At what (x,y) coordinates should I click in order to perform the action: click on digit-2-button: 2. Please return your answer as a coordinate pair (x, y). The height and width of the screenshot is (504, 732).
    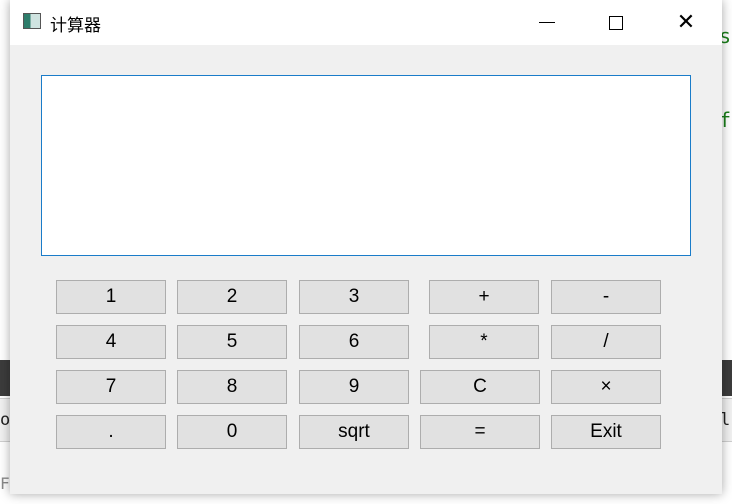
    Looking at the image, I should click on (232, 297).